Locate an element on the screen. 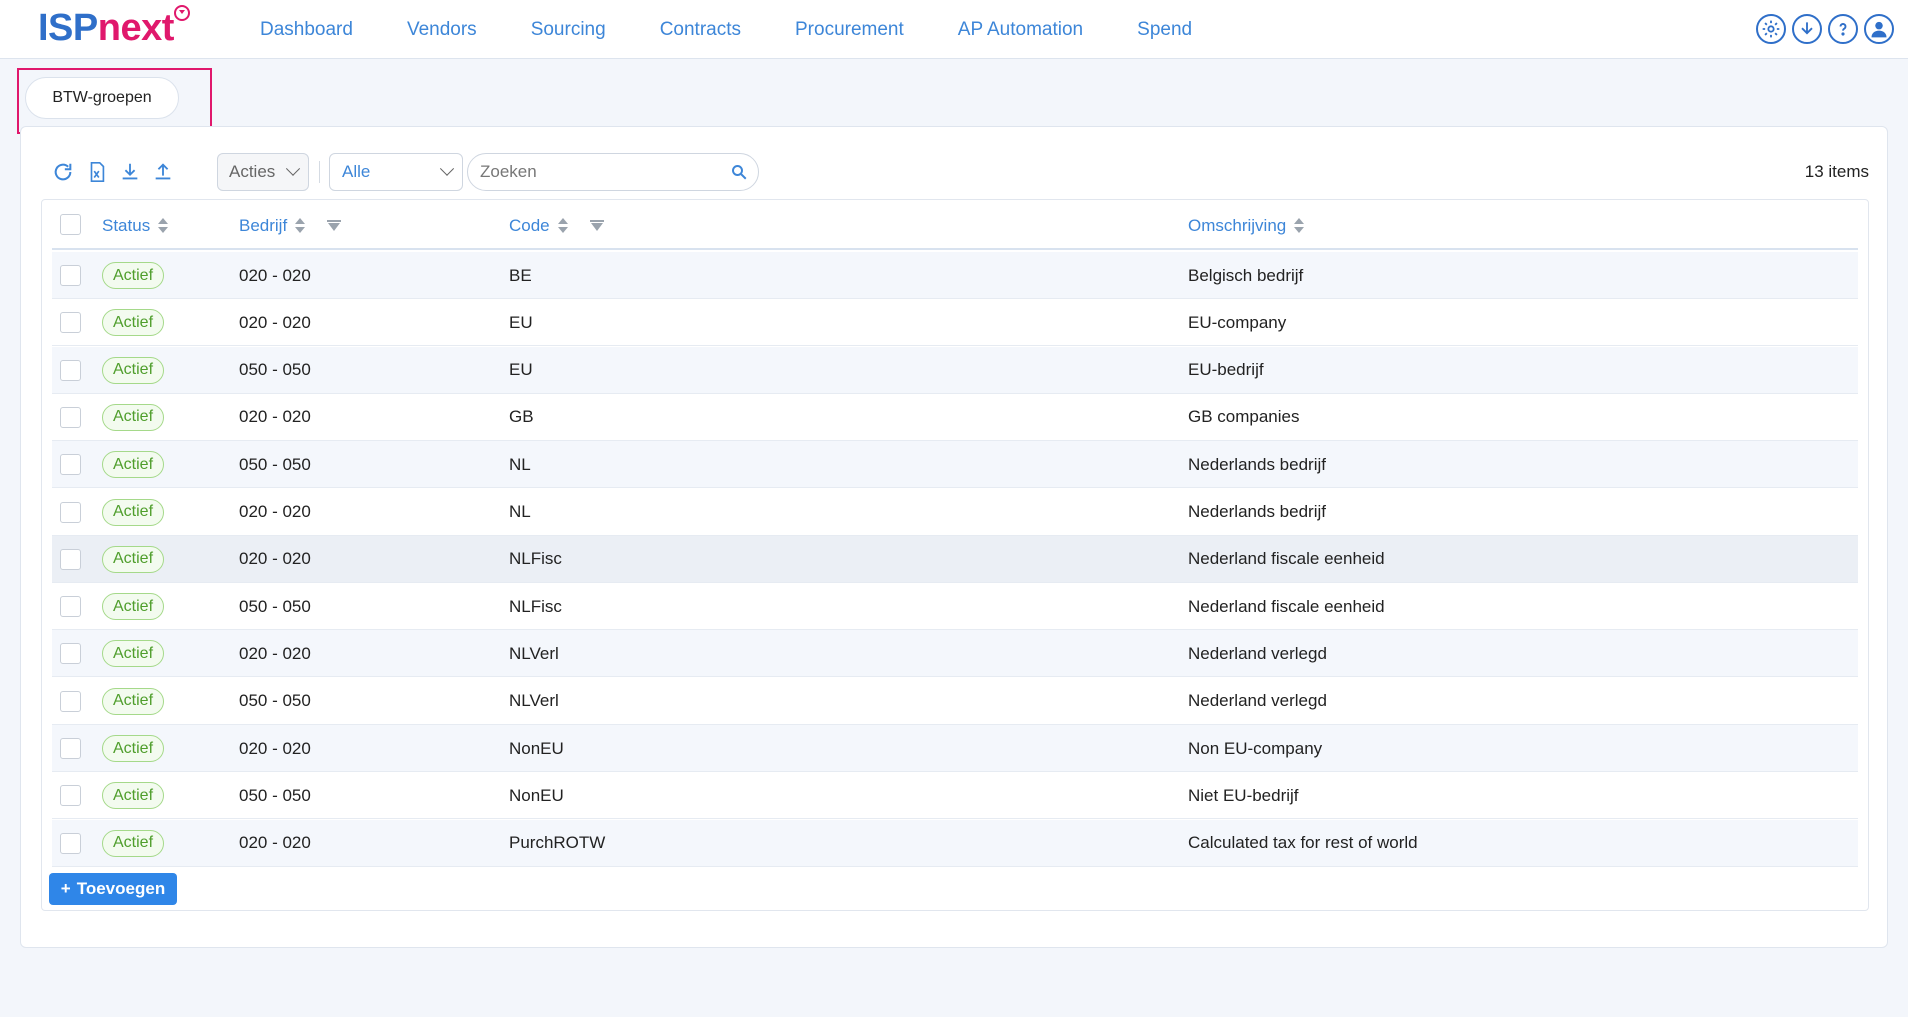  acties-dropdown: Acties is located at coordinates (263, 172).